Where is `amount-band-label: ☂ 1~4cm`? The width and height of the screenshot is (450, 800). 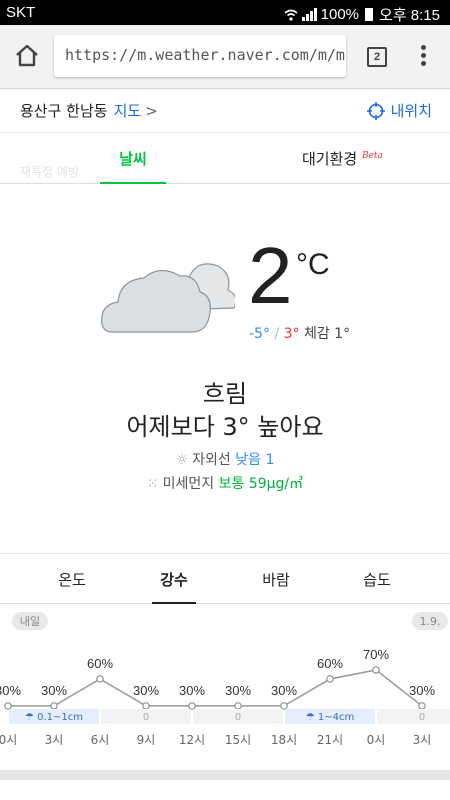
amount-band-label: ☂ 1~4cm is located at coordinates (330, 717).